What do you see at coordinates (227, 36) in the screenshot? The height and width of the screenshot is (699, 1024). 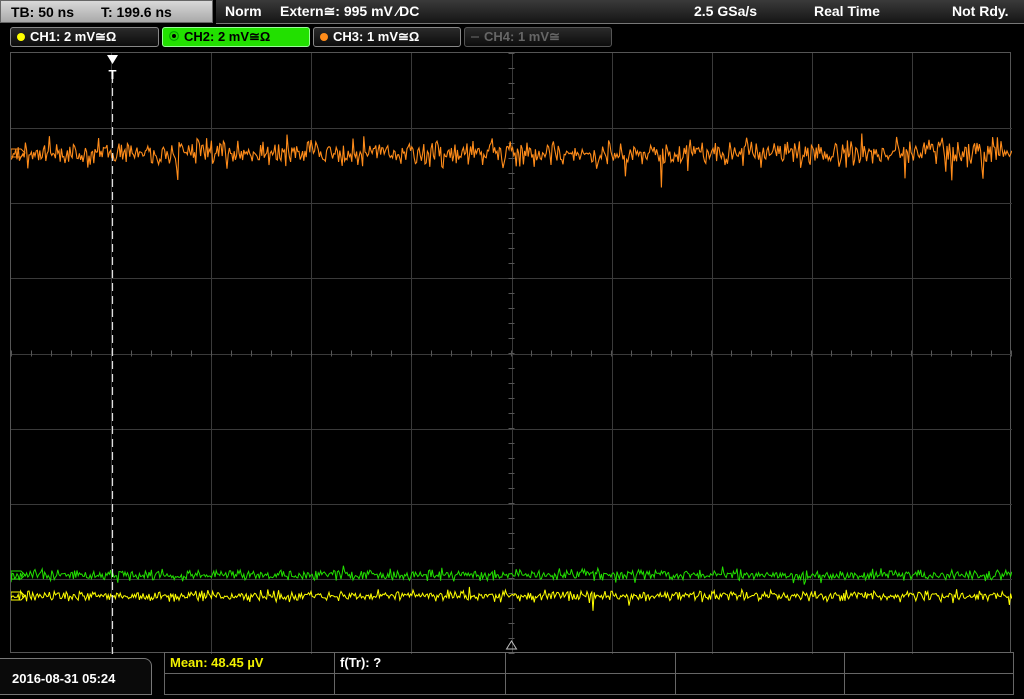 I see `channel-2-label: CH2: 2 mV≅Ω` at bounding box center [227, 36].